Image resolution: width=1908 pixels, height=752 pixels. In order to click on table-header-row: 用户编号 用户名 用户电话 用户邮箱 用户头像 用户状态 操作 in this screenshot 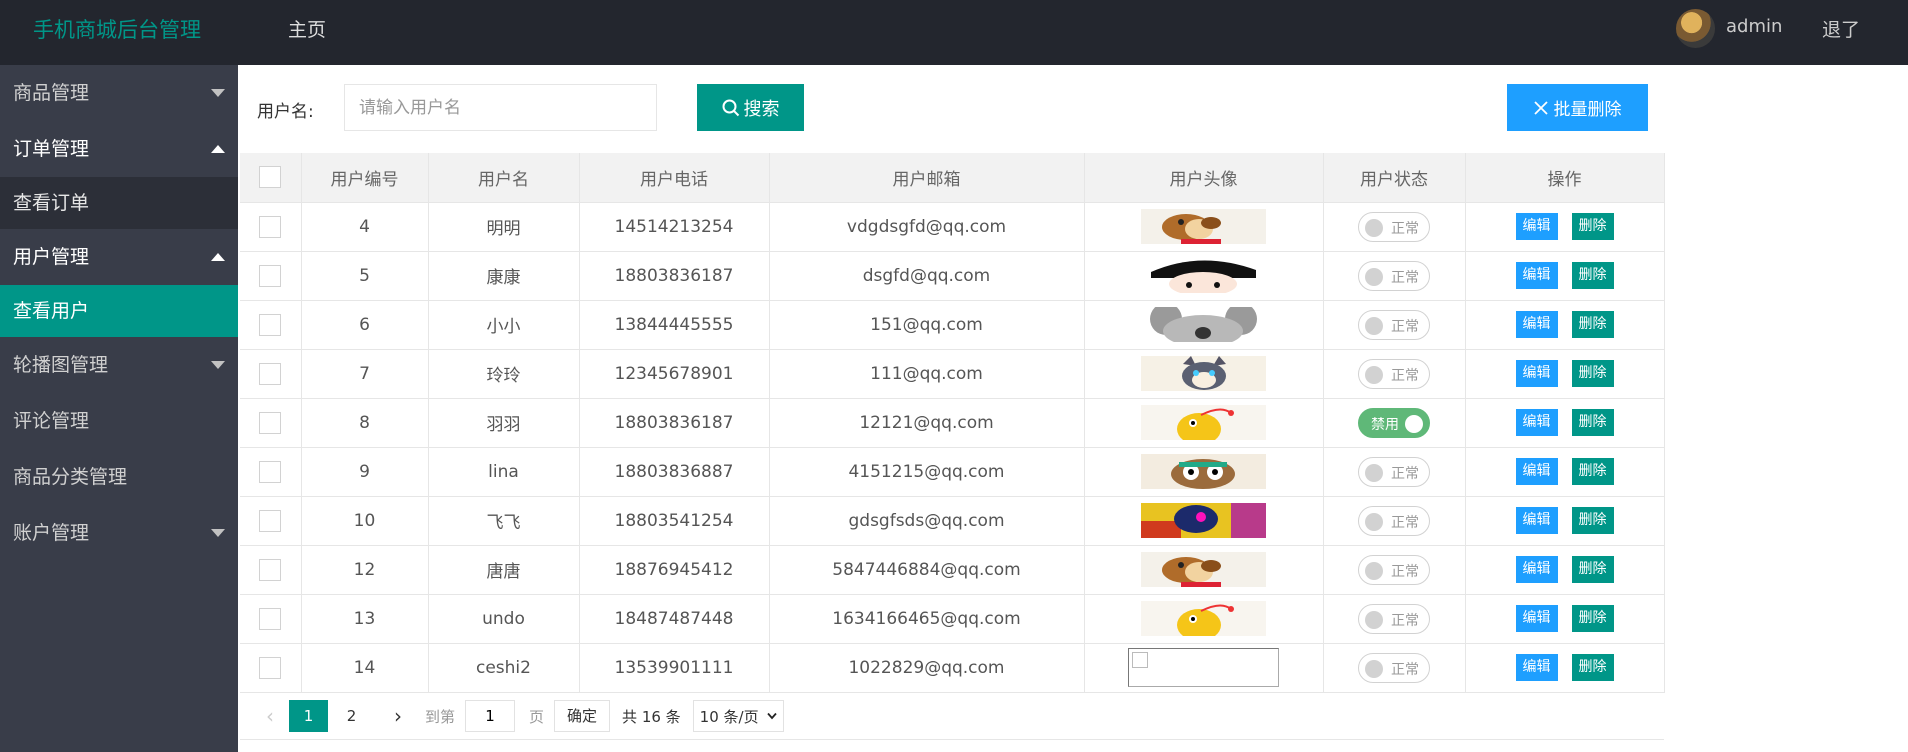, I will do `click(952, 178)`.